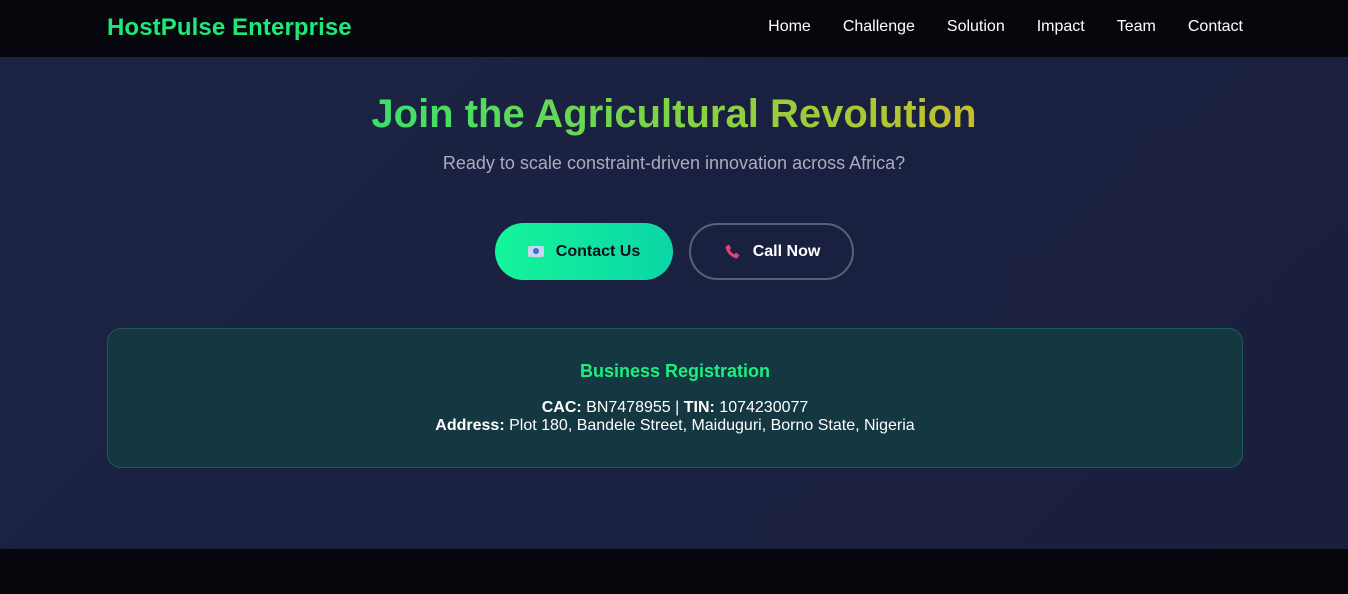  I want to click on call-now-button: Call Now, so click(771, 251).